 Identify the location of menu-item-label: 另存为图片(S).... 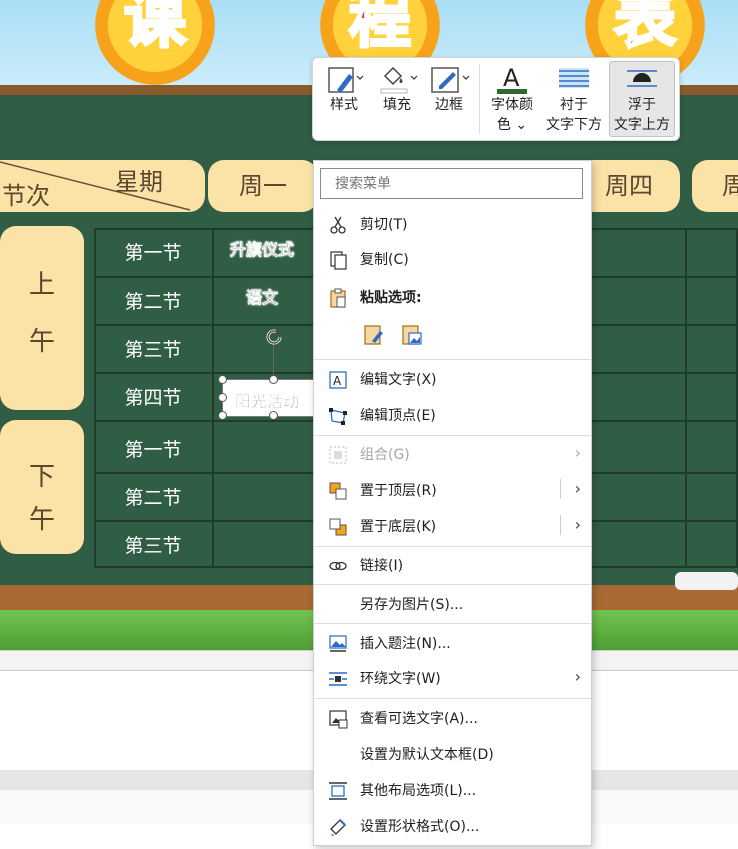
(412, 605).